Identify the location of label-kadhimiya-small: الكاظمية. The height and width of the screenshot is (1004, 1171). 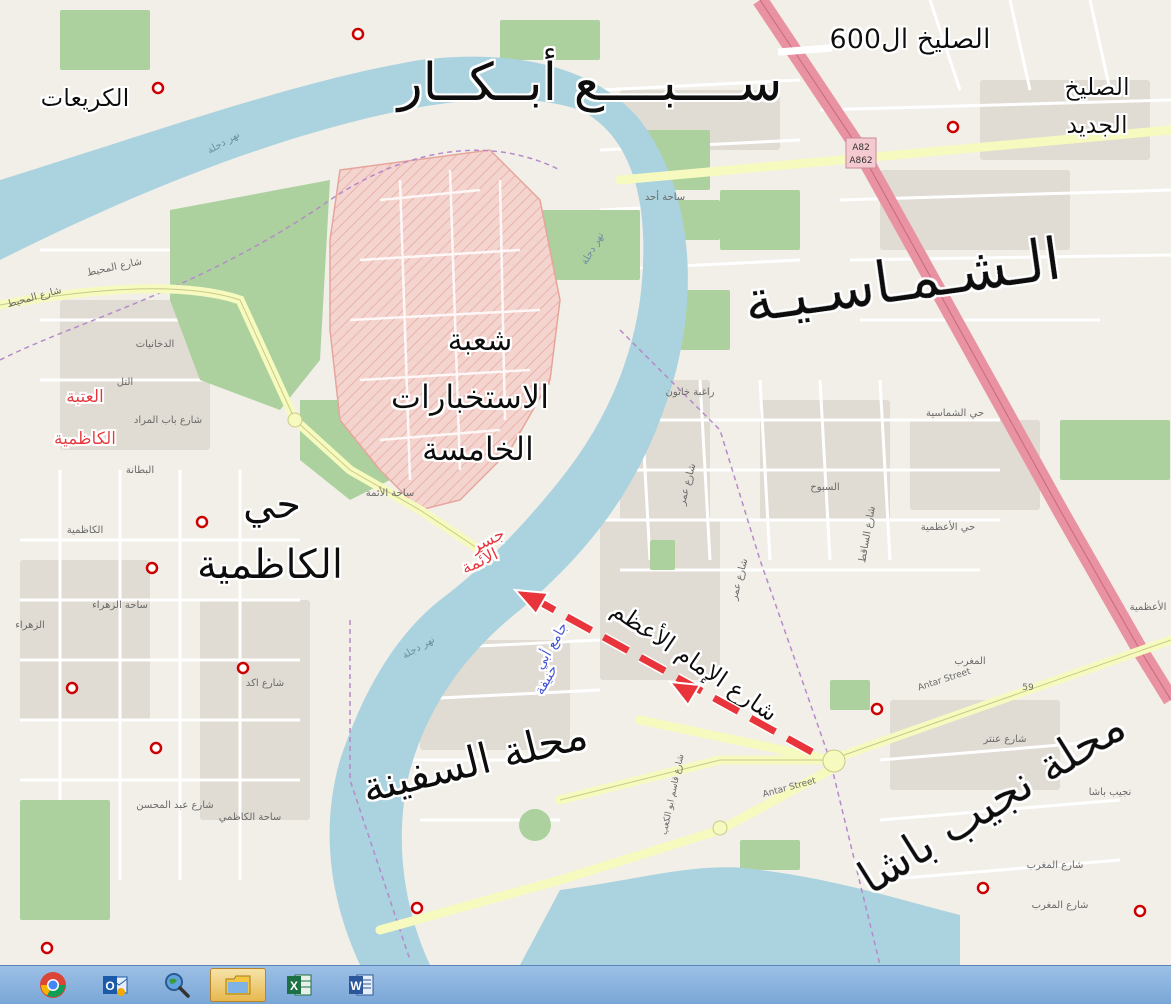
(85, 530).